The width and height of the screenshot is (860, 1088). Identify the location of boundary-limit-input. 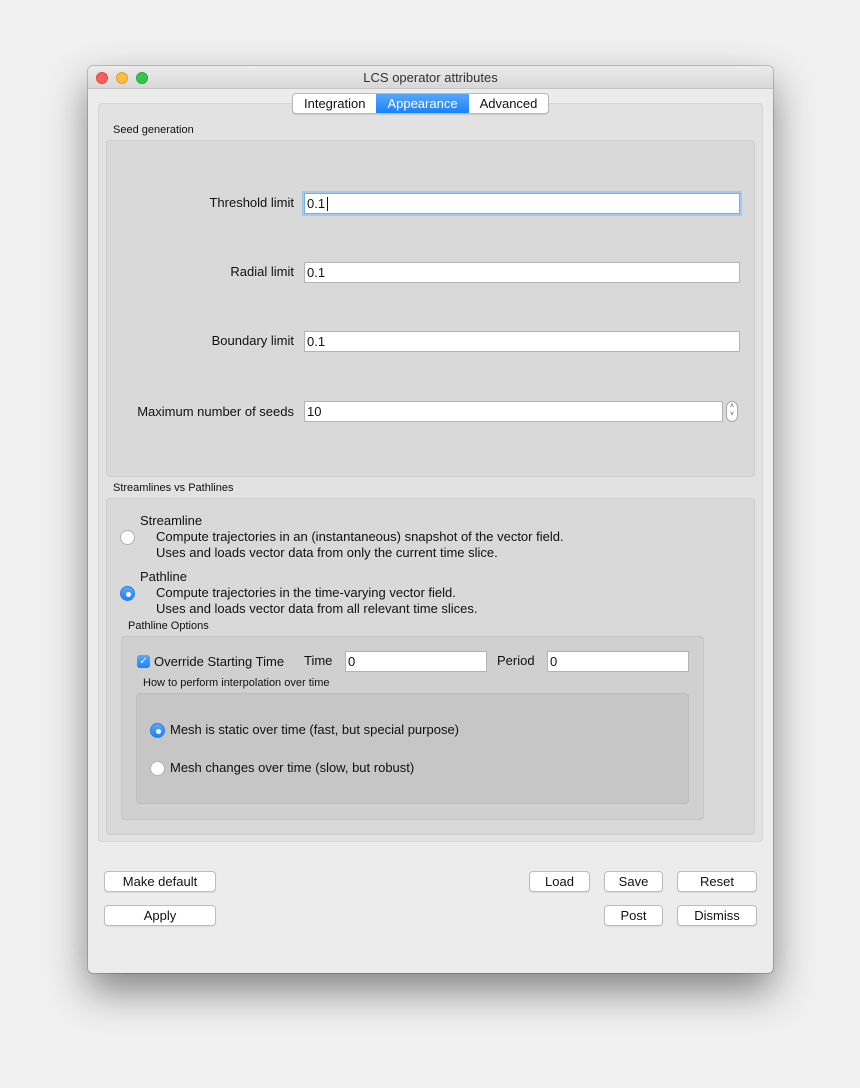
(522, 341).